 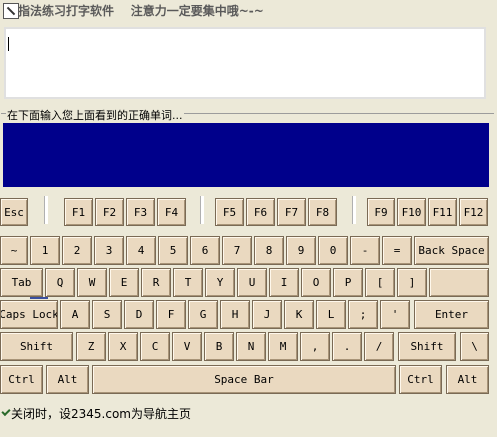 I want to click on key-j: J, so click(x=267, y=314).